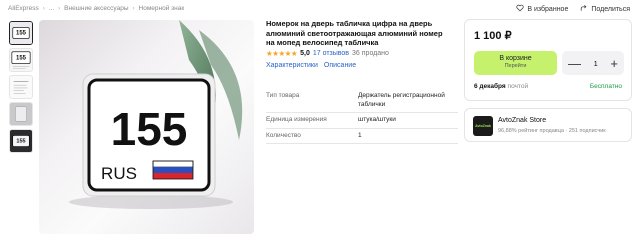 This screenshot has height=250, width=640. I want to click on delivery-info: 6 декабря почтой, so click(501, 86).